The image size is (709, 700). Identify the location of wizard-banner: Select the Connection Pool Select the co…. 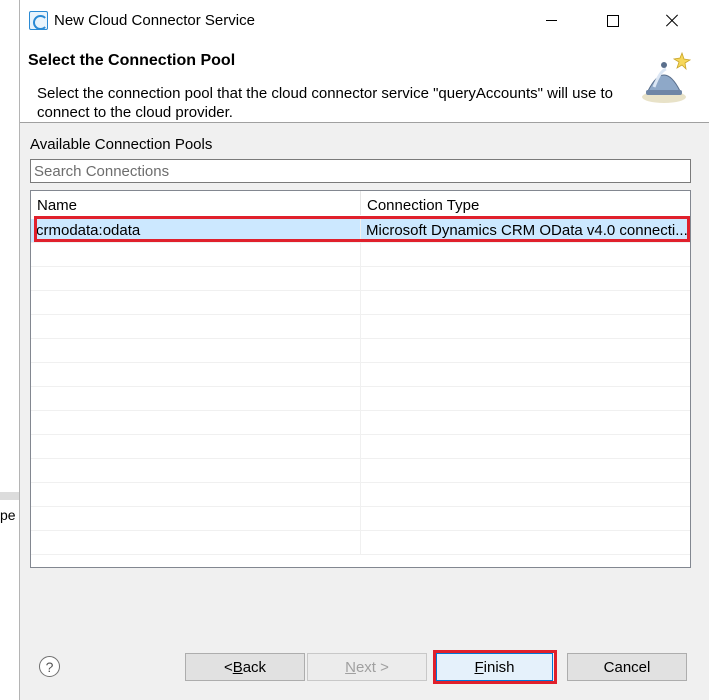
(364, 82).